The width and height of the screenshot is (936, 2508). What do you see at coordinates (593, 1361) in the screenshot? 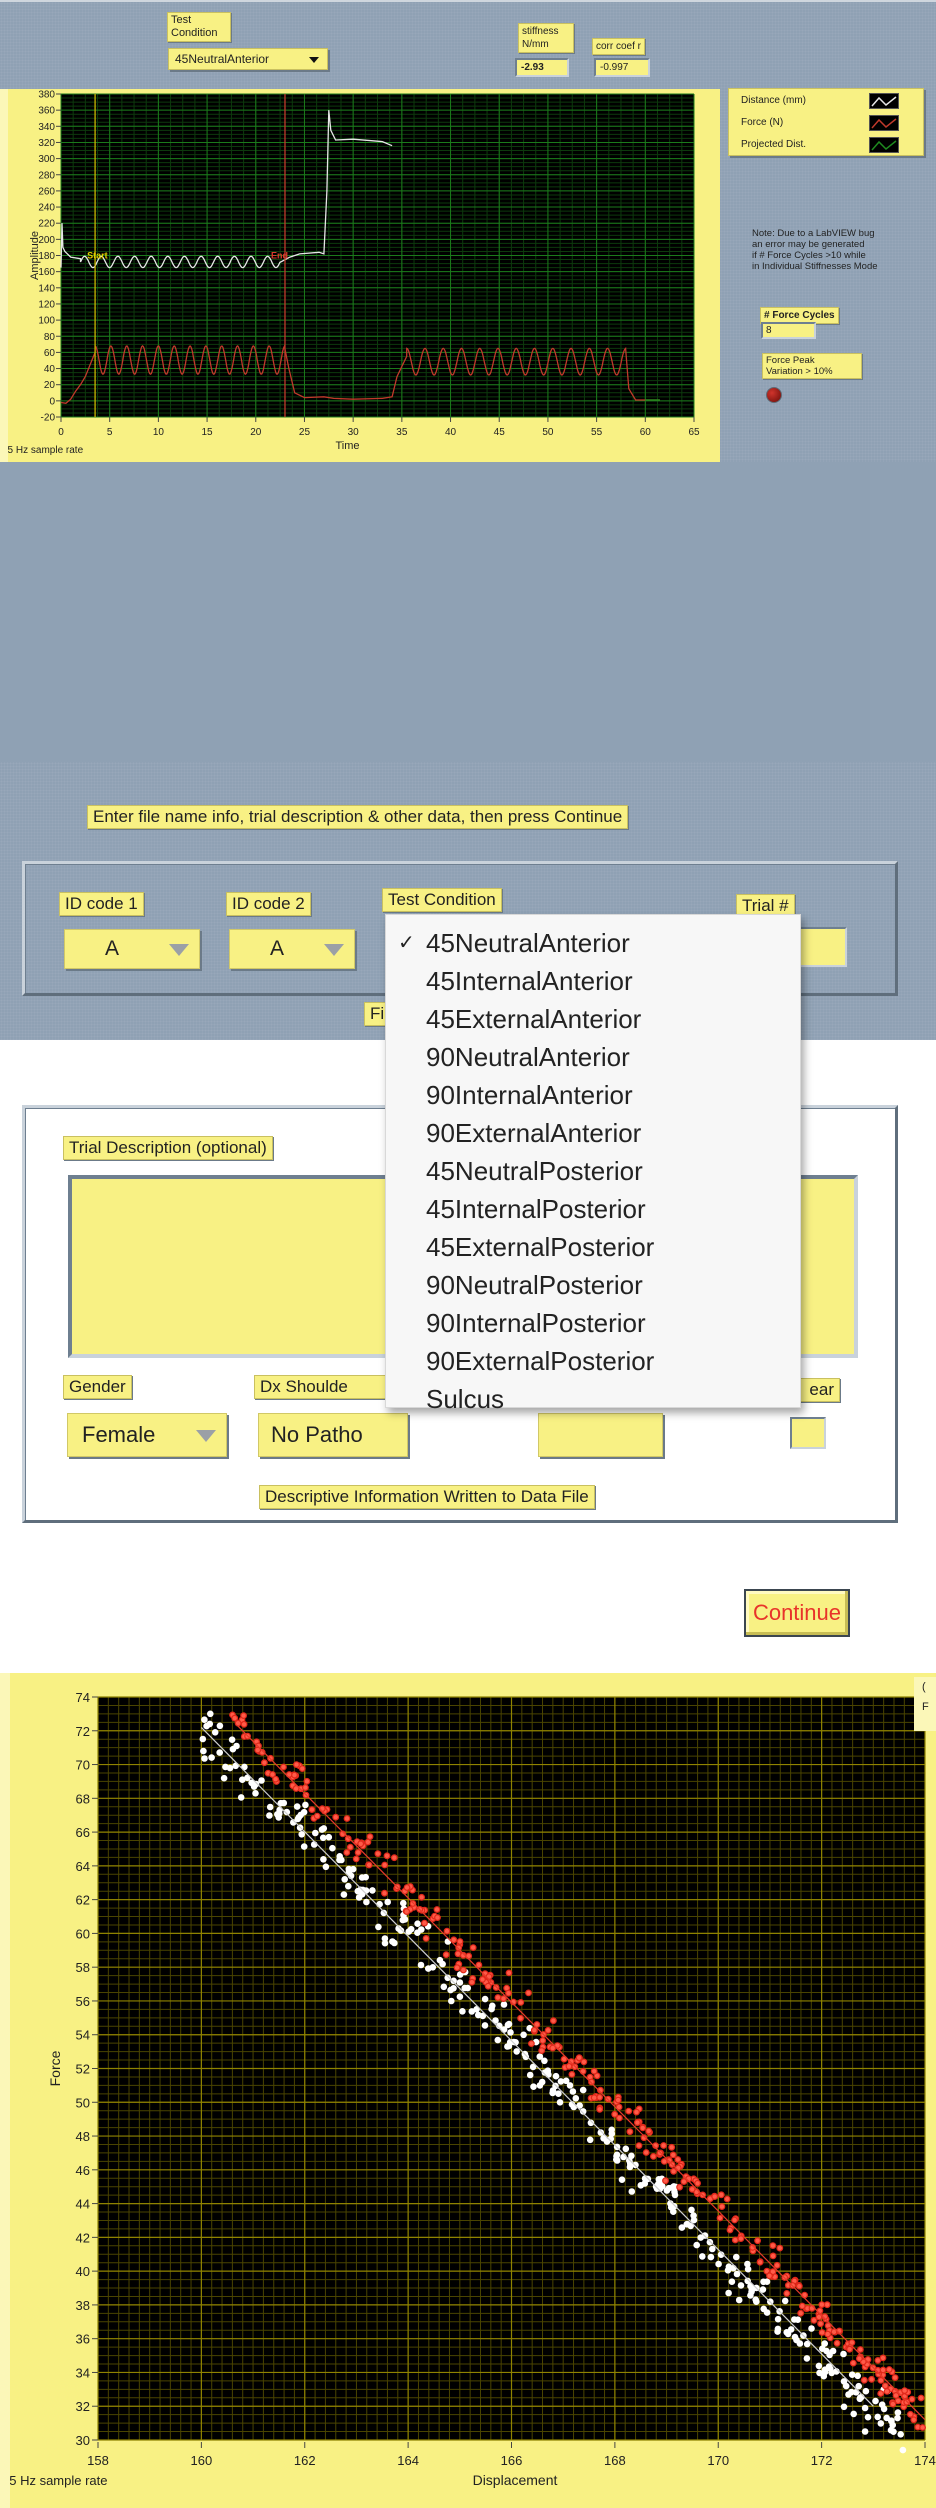
I see `menu-item: 90ExternalPosterior` at bounding box center [593, 1361].